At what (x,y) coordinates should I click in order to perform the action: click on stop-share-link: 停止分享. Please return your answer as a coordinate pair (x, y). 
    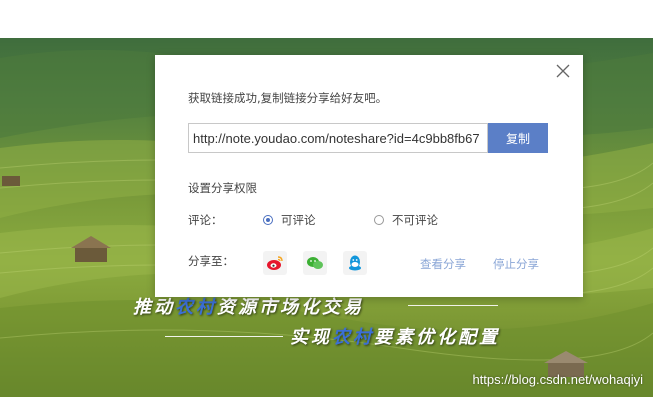
    Looking at the image, I should click on (516, 264).